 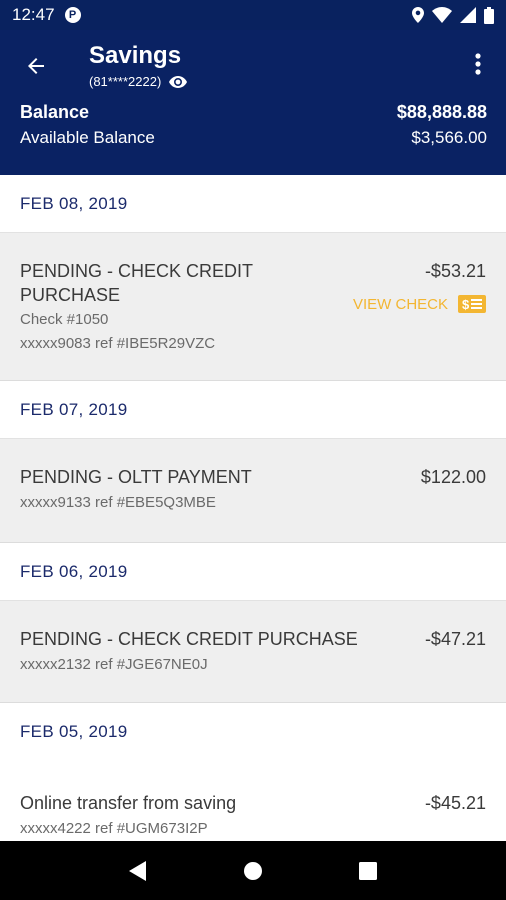 What do you see at coordinates (253, 732) in the screenshot?
I see `date-header: FEB 05, 2019` at bounding box center [253, 732].